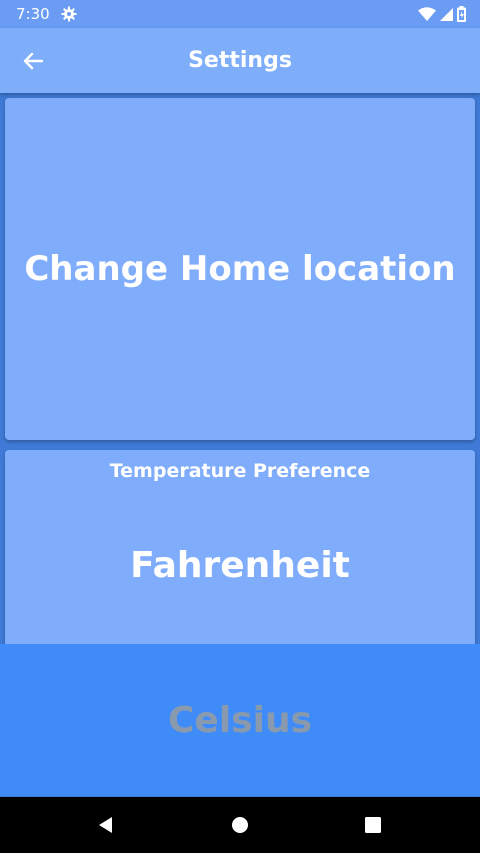 This screenshot has height=853, width=480. I want to click on nav-back-button, so click(106, 825).